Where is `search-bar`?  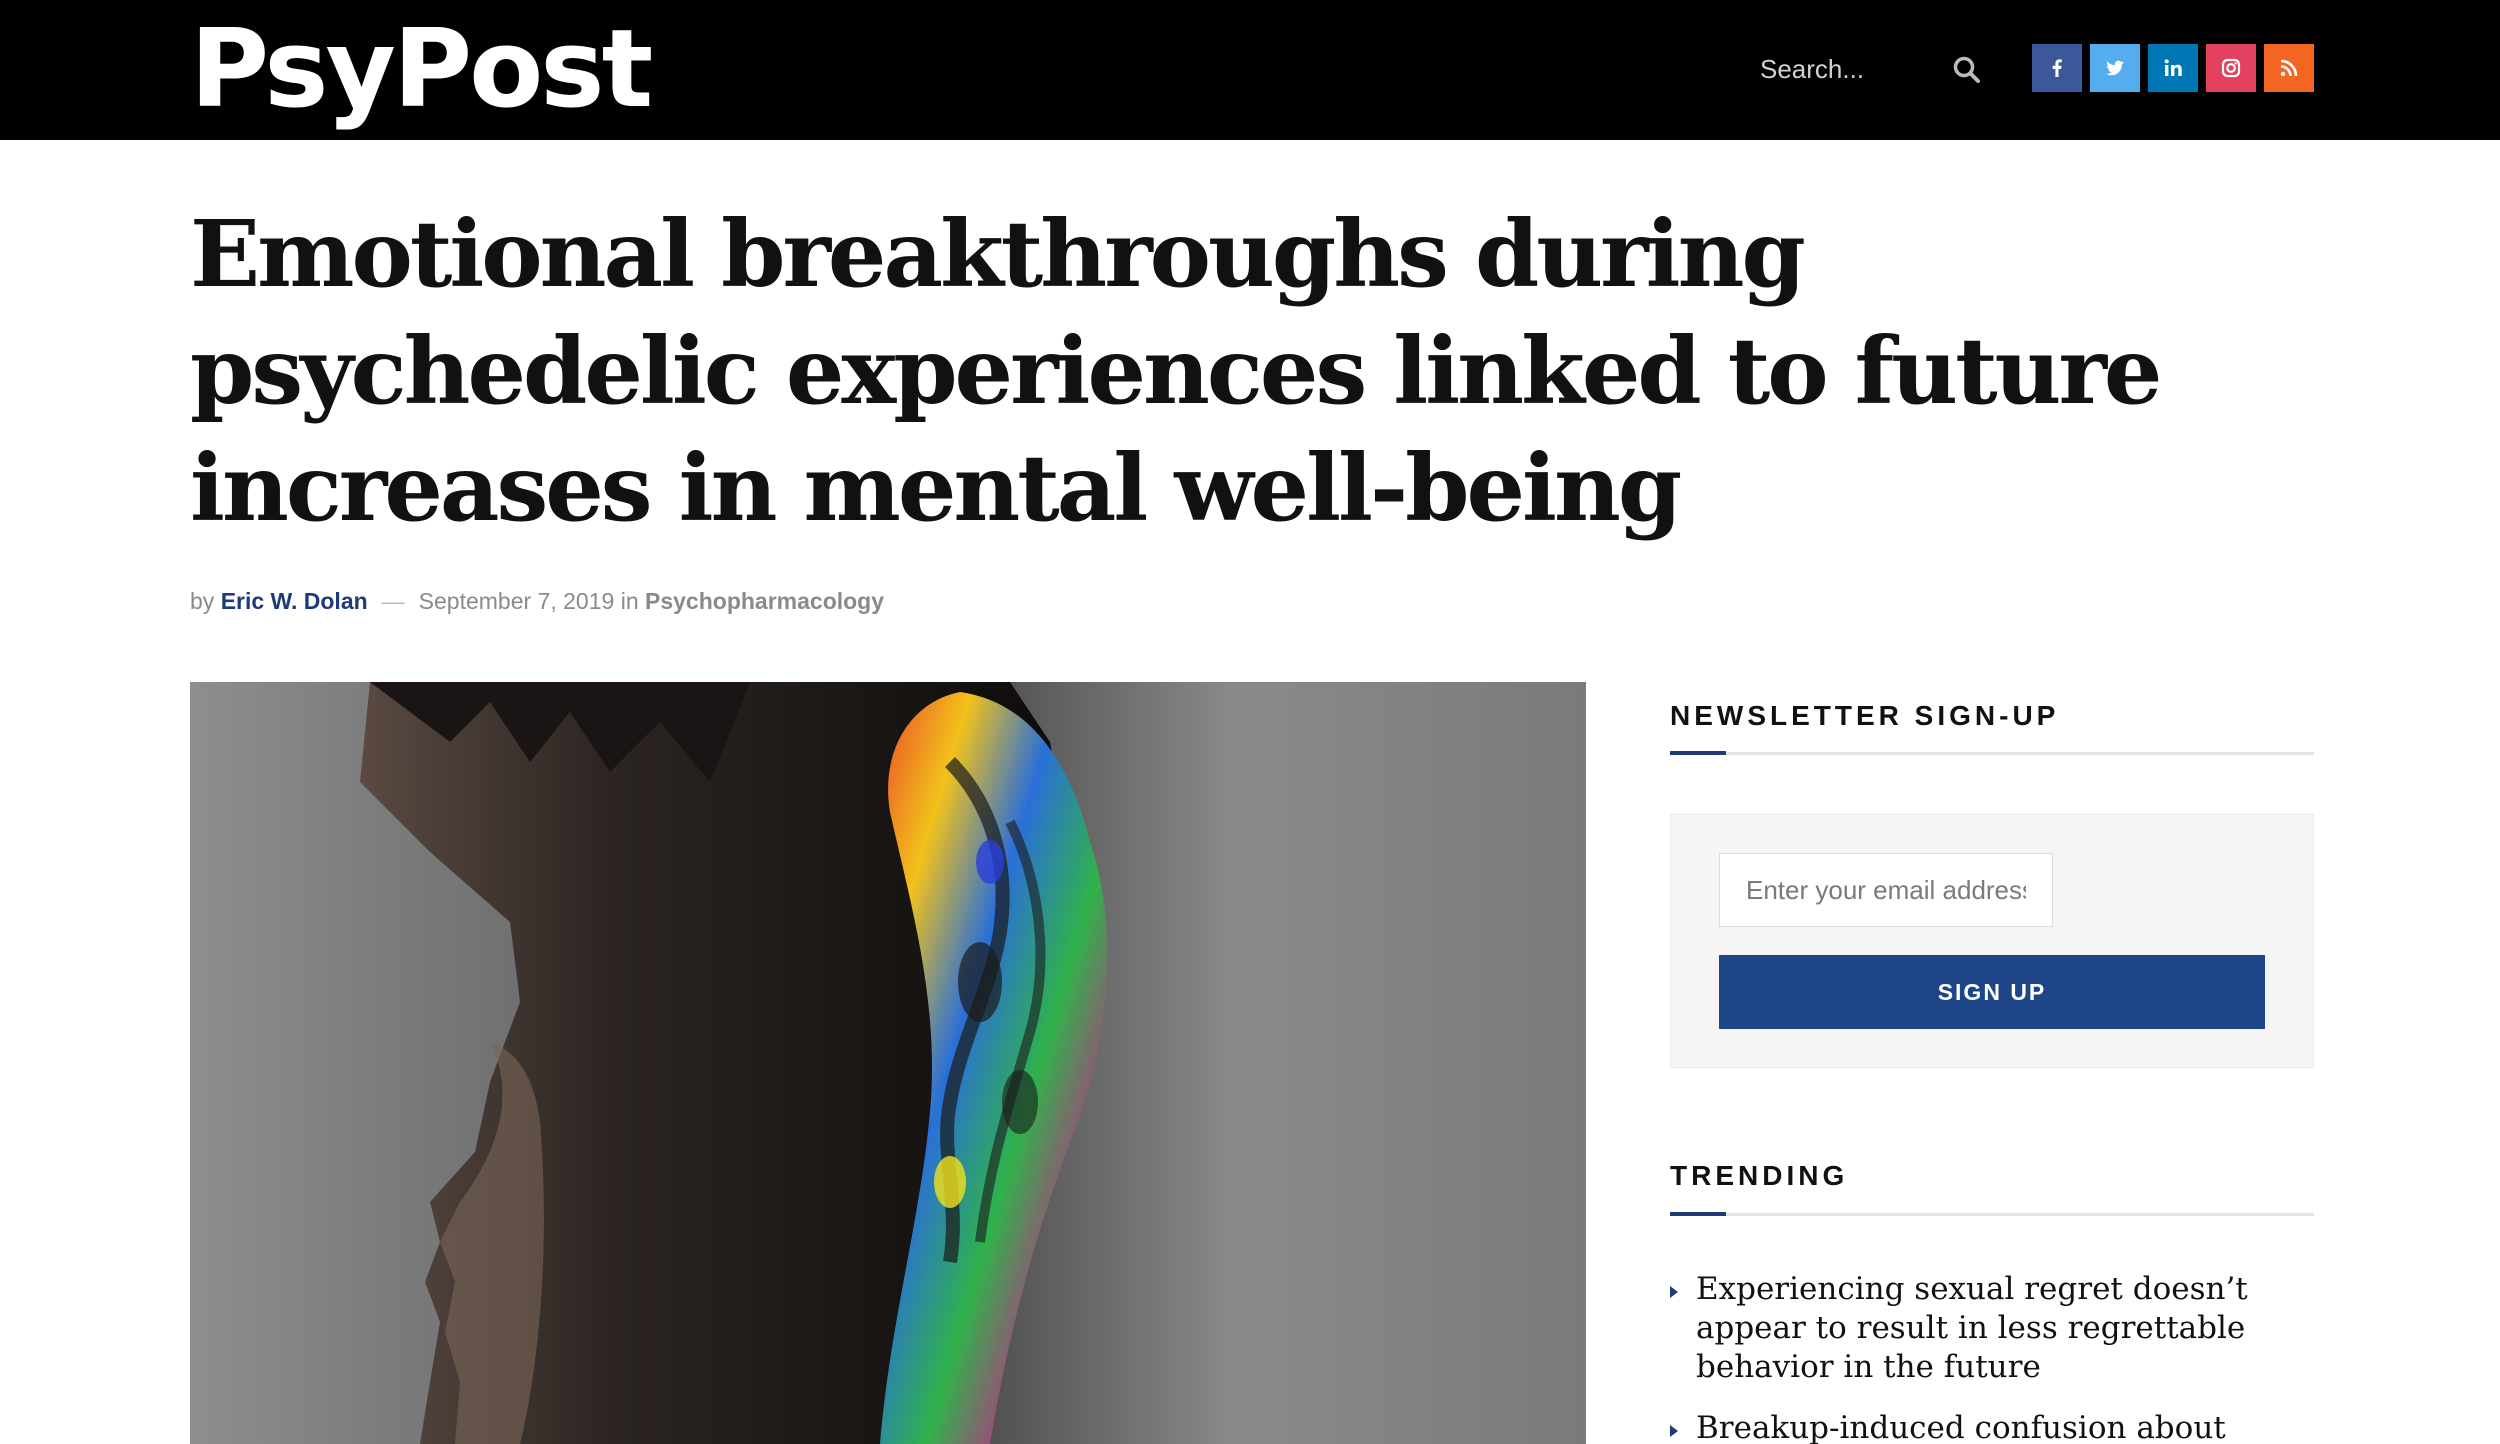
search-bar is located at coordinates (1873, 69).